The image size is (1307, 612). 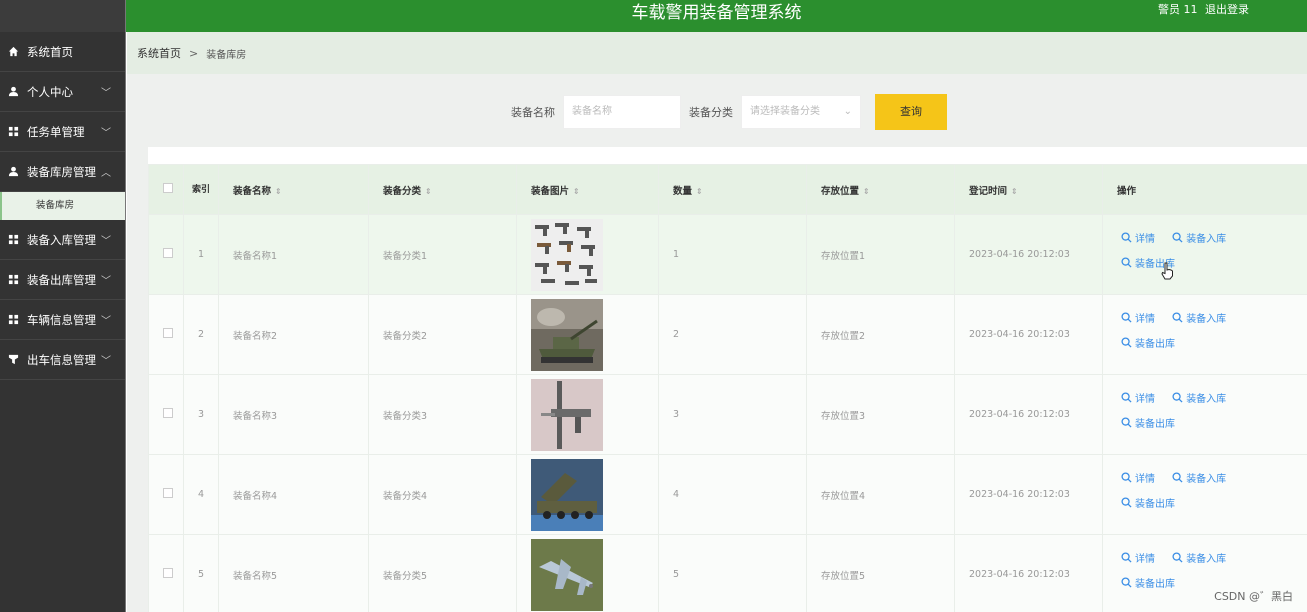 What do you see at coordinates (62, 320) in the screenshot?
I see `sidebar-item-vehicles: 车辆信息管理 ﹀` at bounding box center [62, 320].